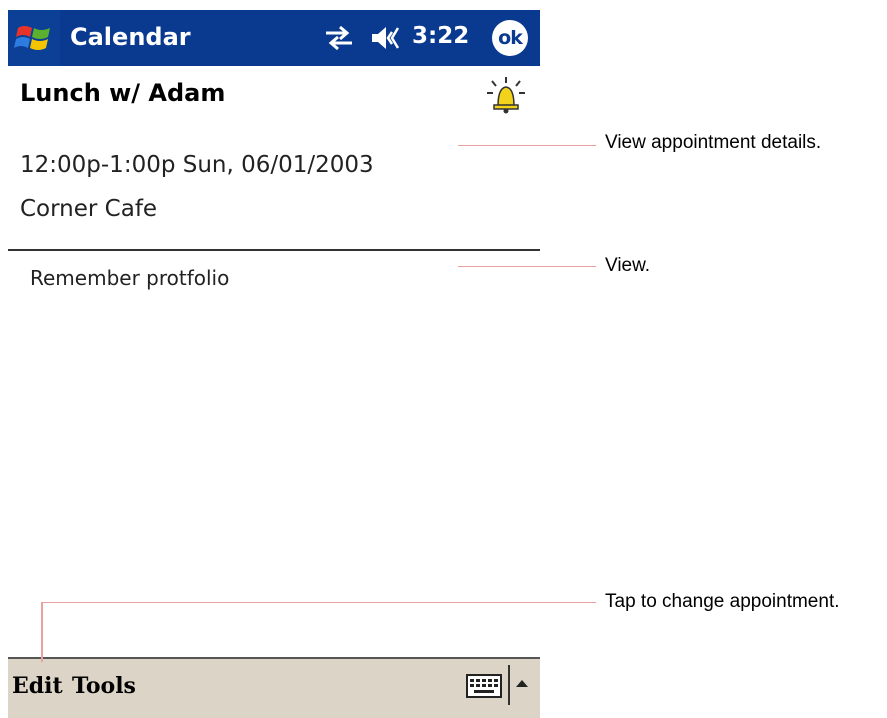 The width and height of the screenshot is (887, 718). I want to click on sip-separator, so click(509, 685).